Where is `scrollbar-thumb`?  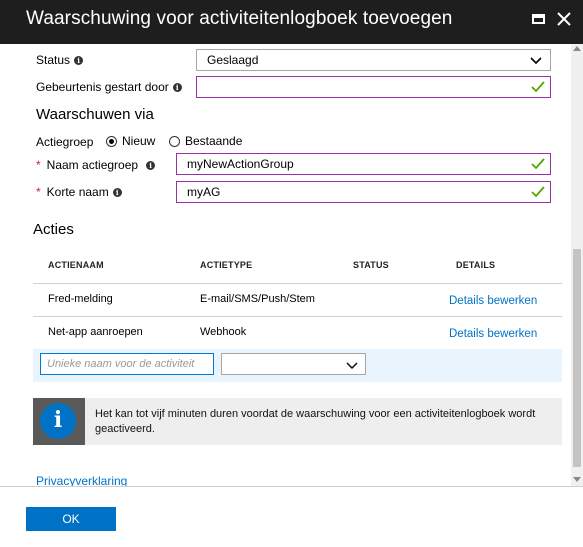
scrollbar-thumb is located at coordinates (577, 358).